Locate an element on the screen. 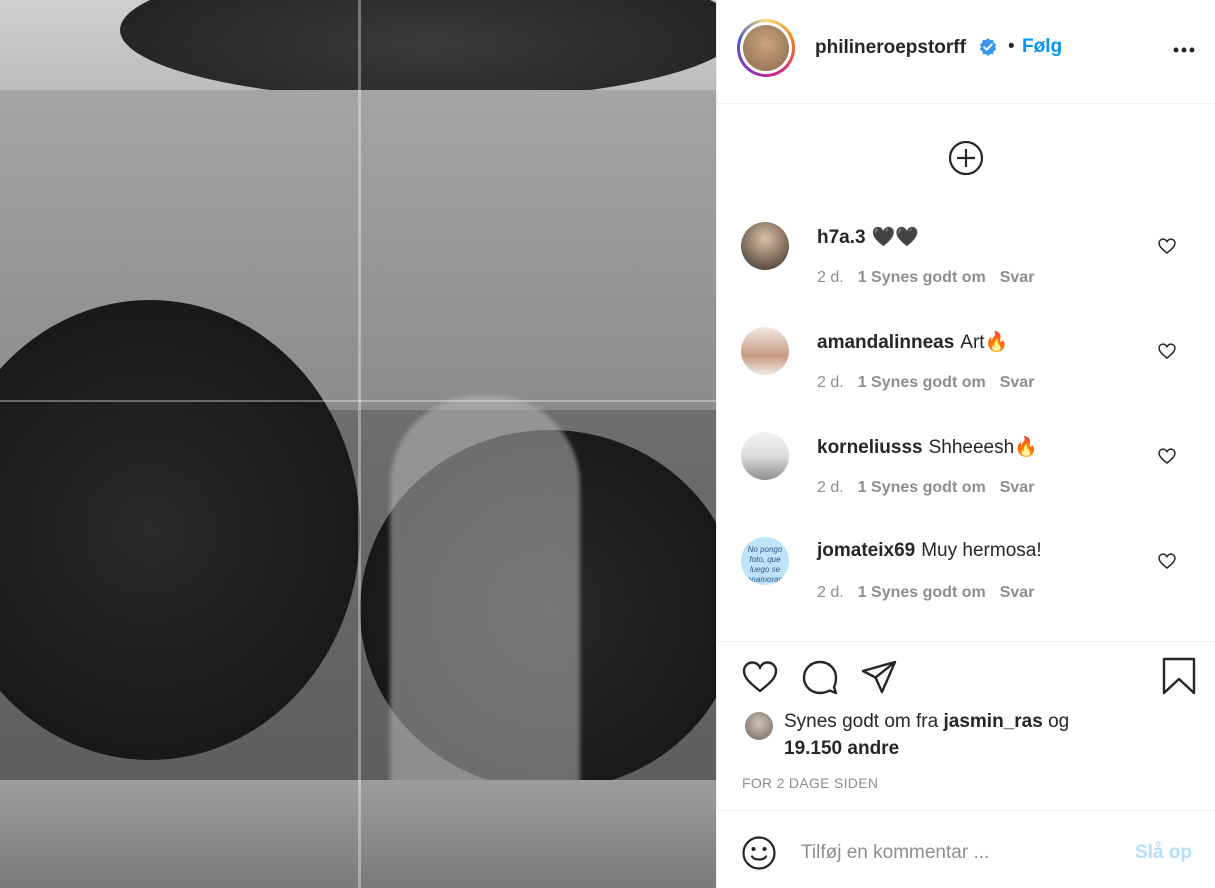 The height and width of the screenshot is (888, 1215). share-icon is located at coordinates (879, 677).